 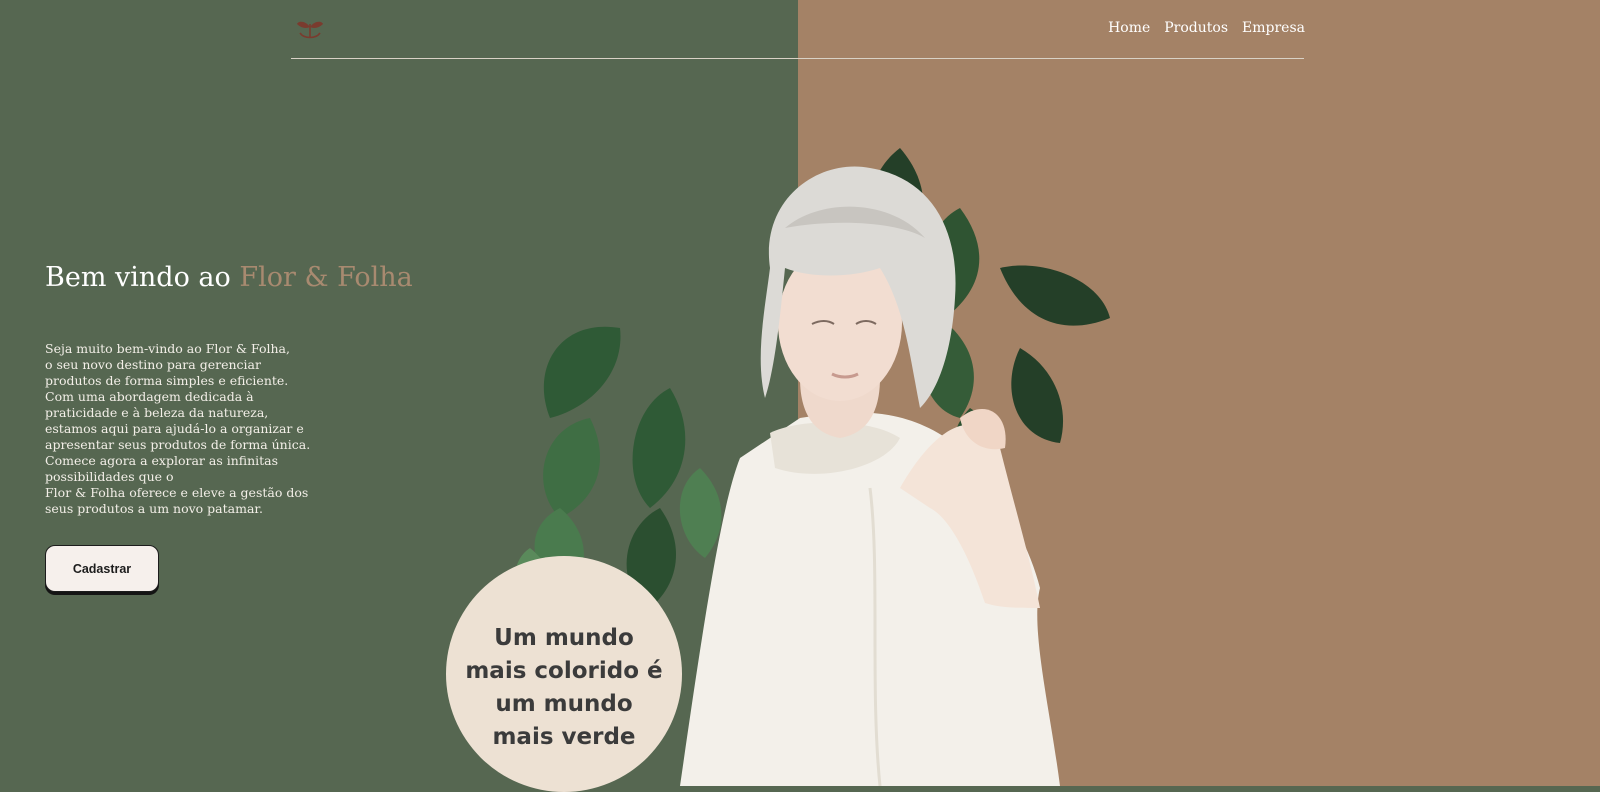 What do you see at coordinates (167, 380) in the screenshot?
I see `hero-paragraph-line: produtos de forma simples e eficiente.` at bounding box center [167, 380].